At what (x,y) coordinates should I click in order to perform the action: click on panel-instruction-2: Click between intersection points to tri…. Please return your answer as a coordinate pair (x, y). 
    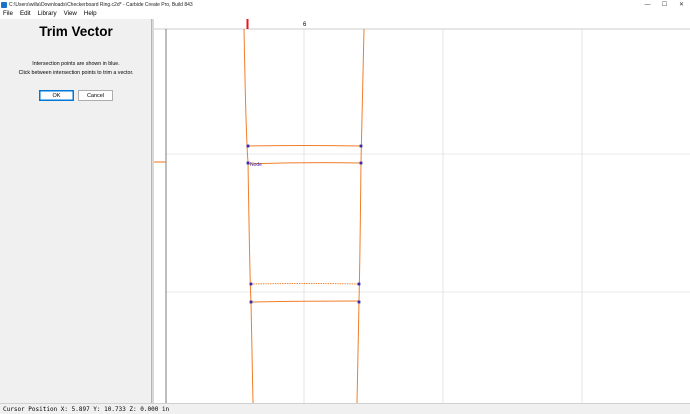
    Looking at the image, I should click on (76, 73).